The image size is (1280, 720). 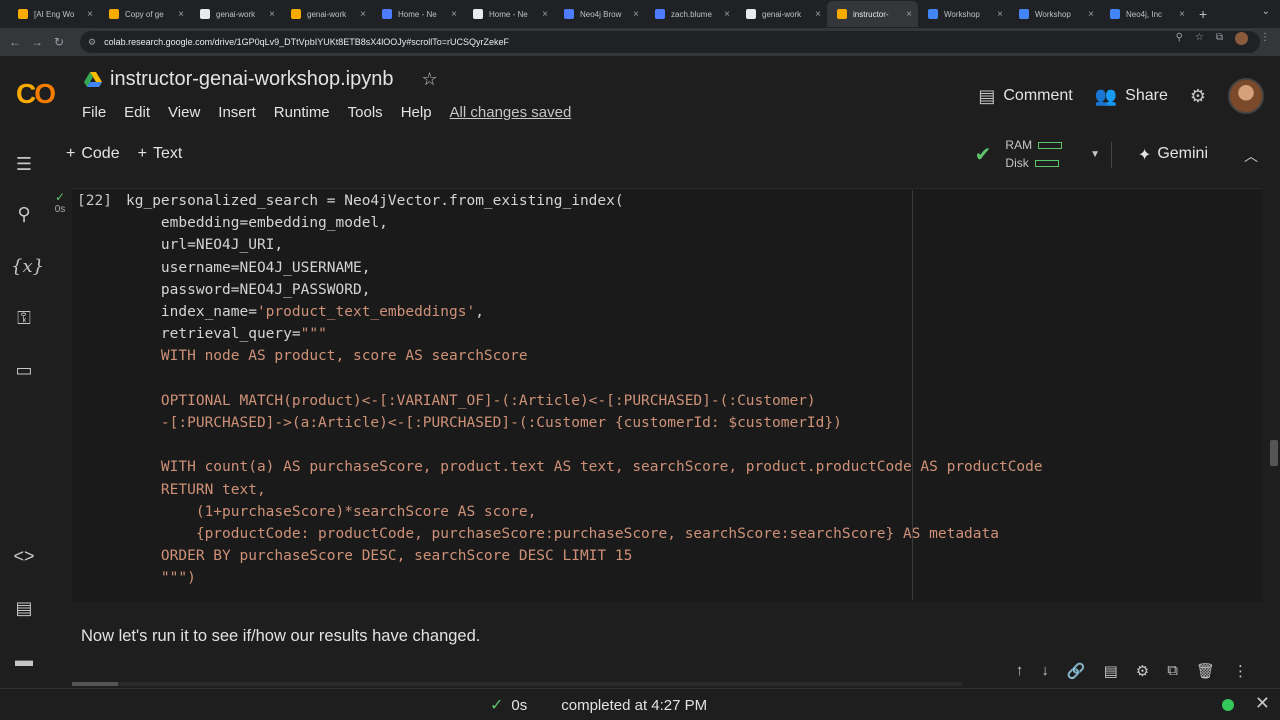 I want to click on ram-label: RAM, so click(x=1019, y=145).